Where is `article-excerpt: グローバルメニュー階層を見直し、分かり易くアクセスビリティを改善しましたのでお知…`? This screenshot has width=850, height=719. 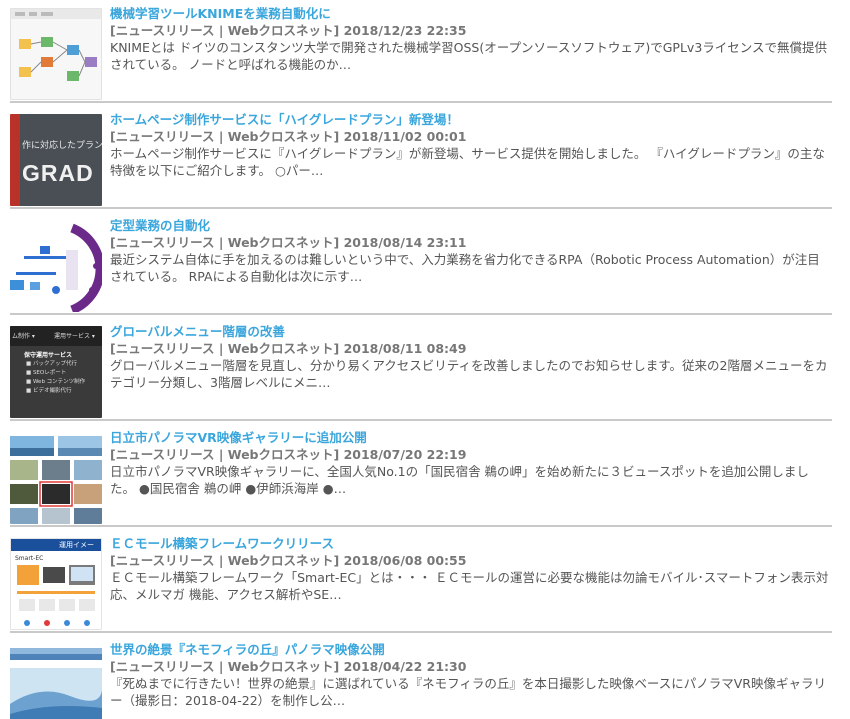
article-excerpt: グローバルメニュー階層を見直し、分かり易くアクセスビリティを改善しましたのでお知… is located at coordinates (469, 374).